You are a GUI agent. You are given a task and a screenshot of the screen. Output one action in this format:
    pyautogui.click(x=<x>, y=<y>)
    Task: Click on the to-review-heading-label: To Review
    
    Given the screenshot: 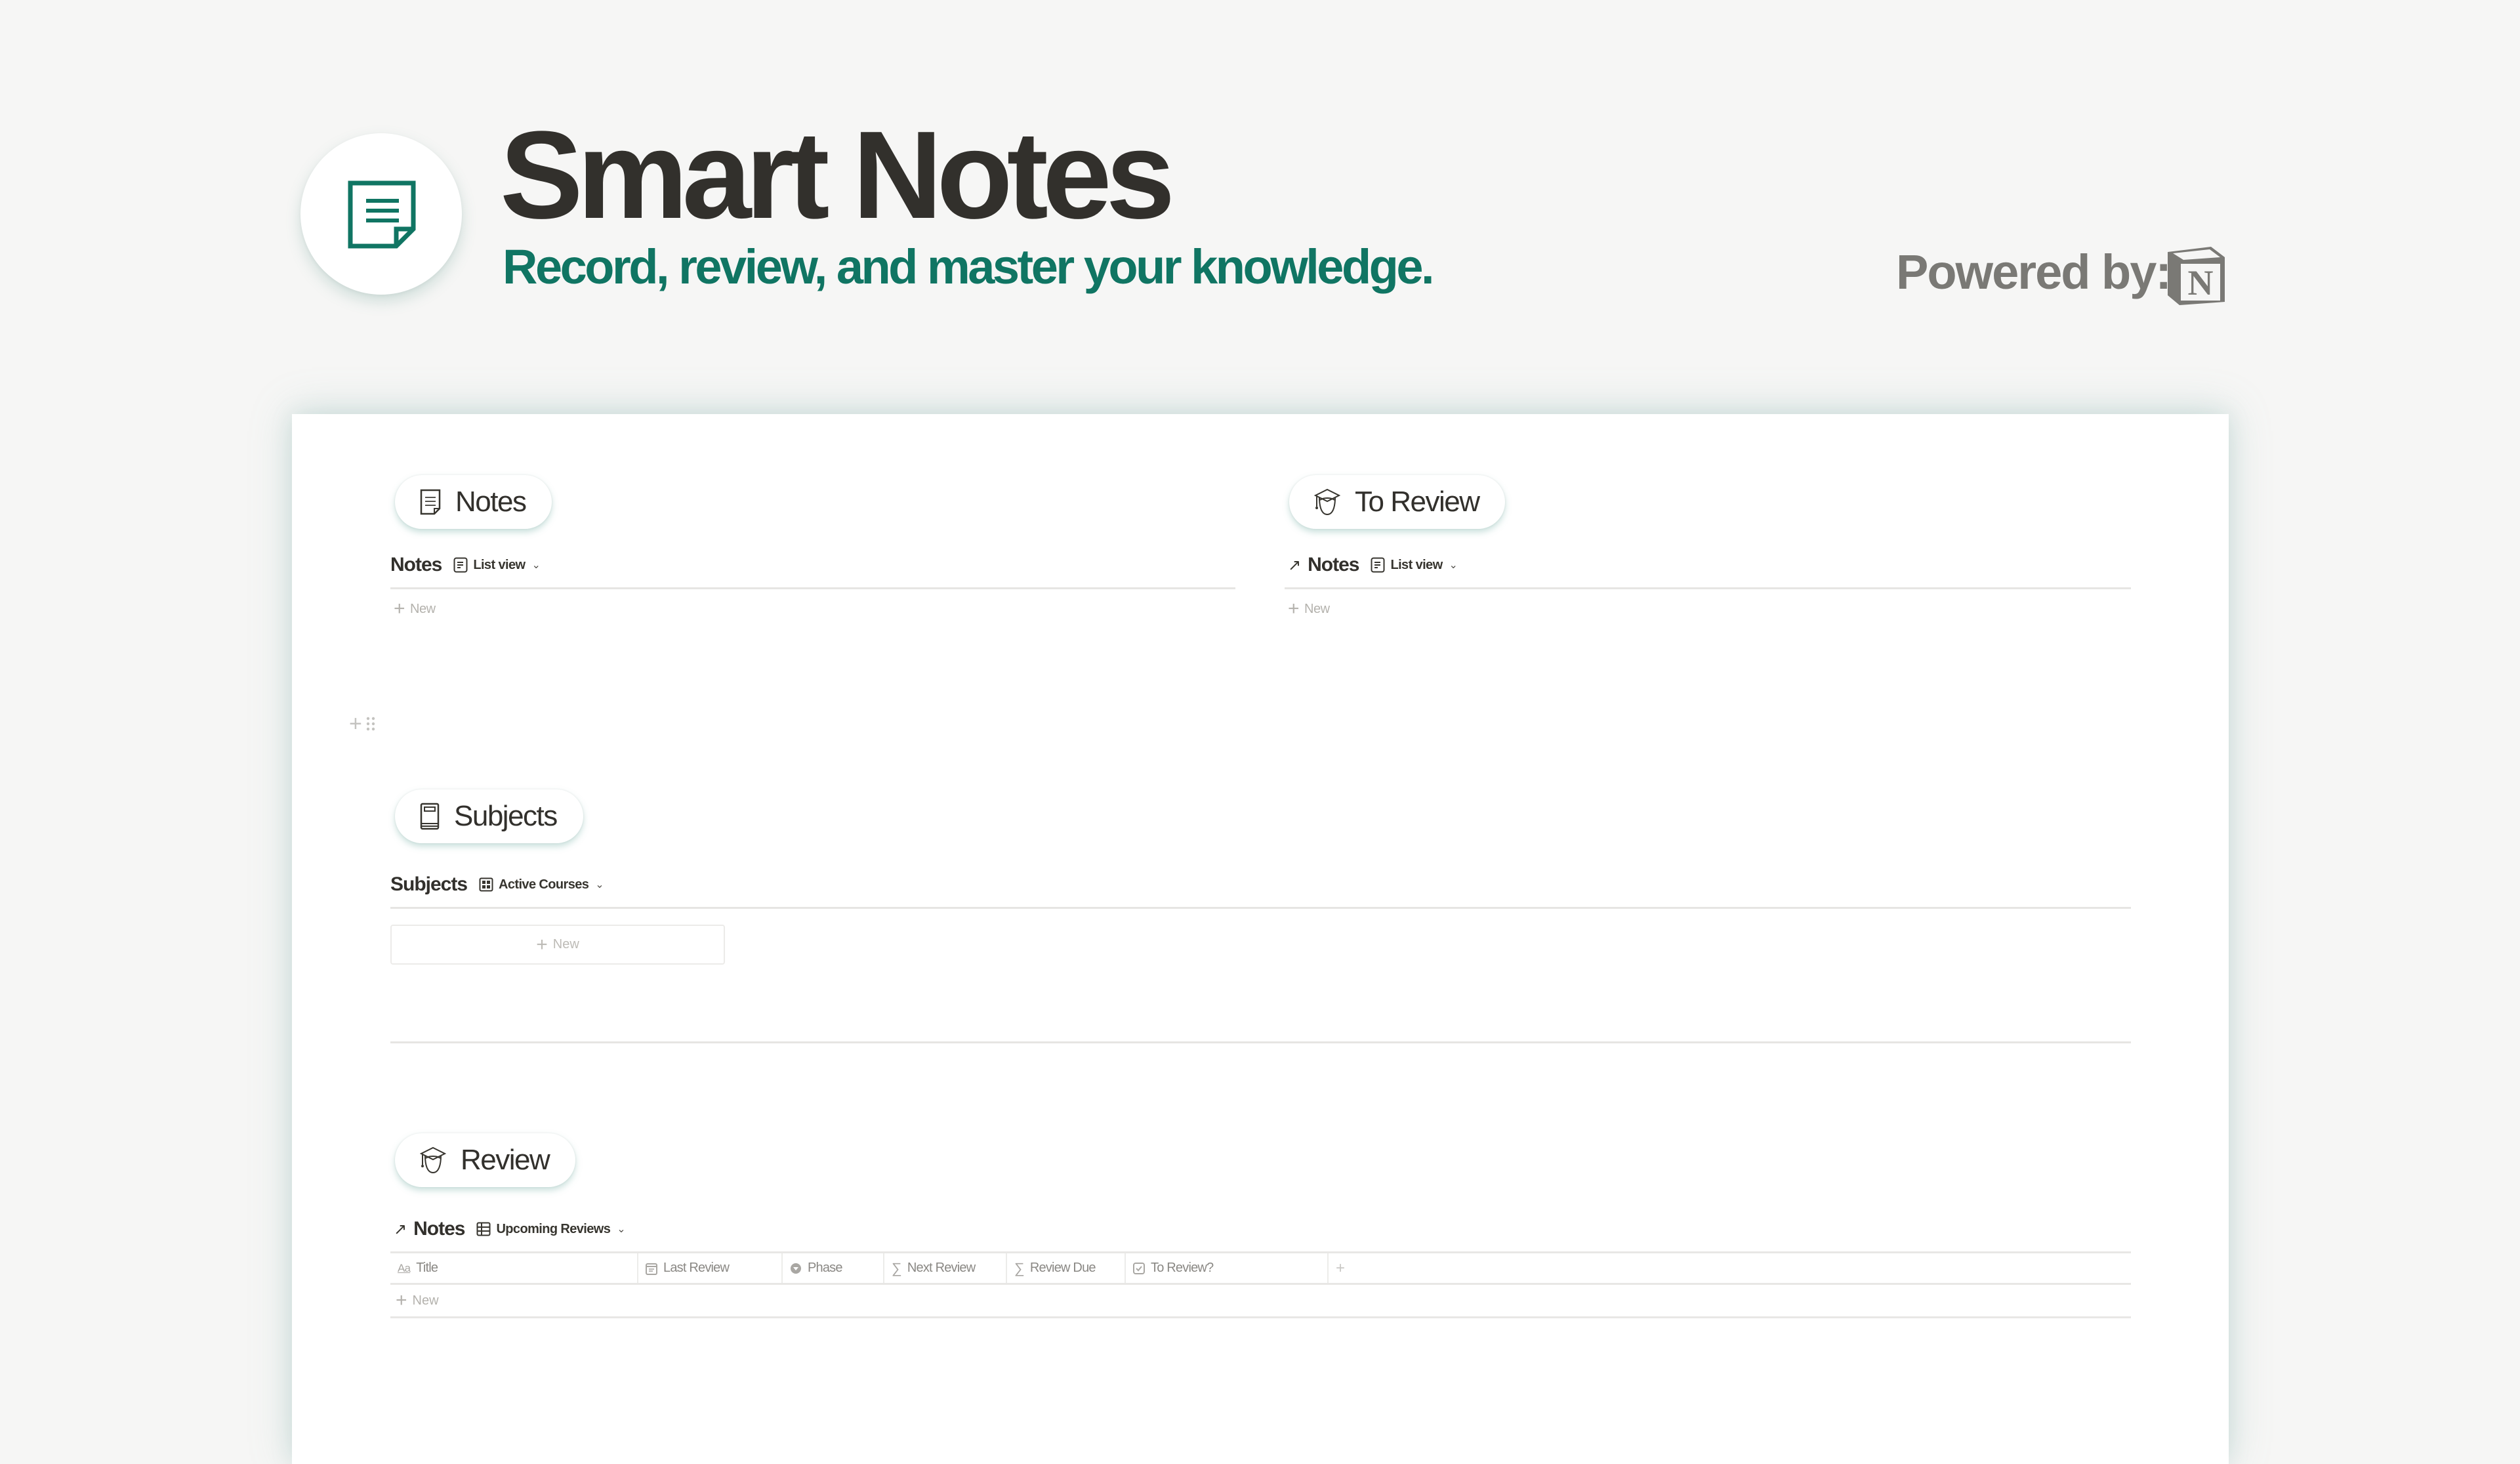 What is the action you would take?
    pyautogui.click(x=1418, y=502)
    